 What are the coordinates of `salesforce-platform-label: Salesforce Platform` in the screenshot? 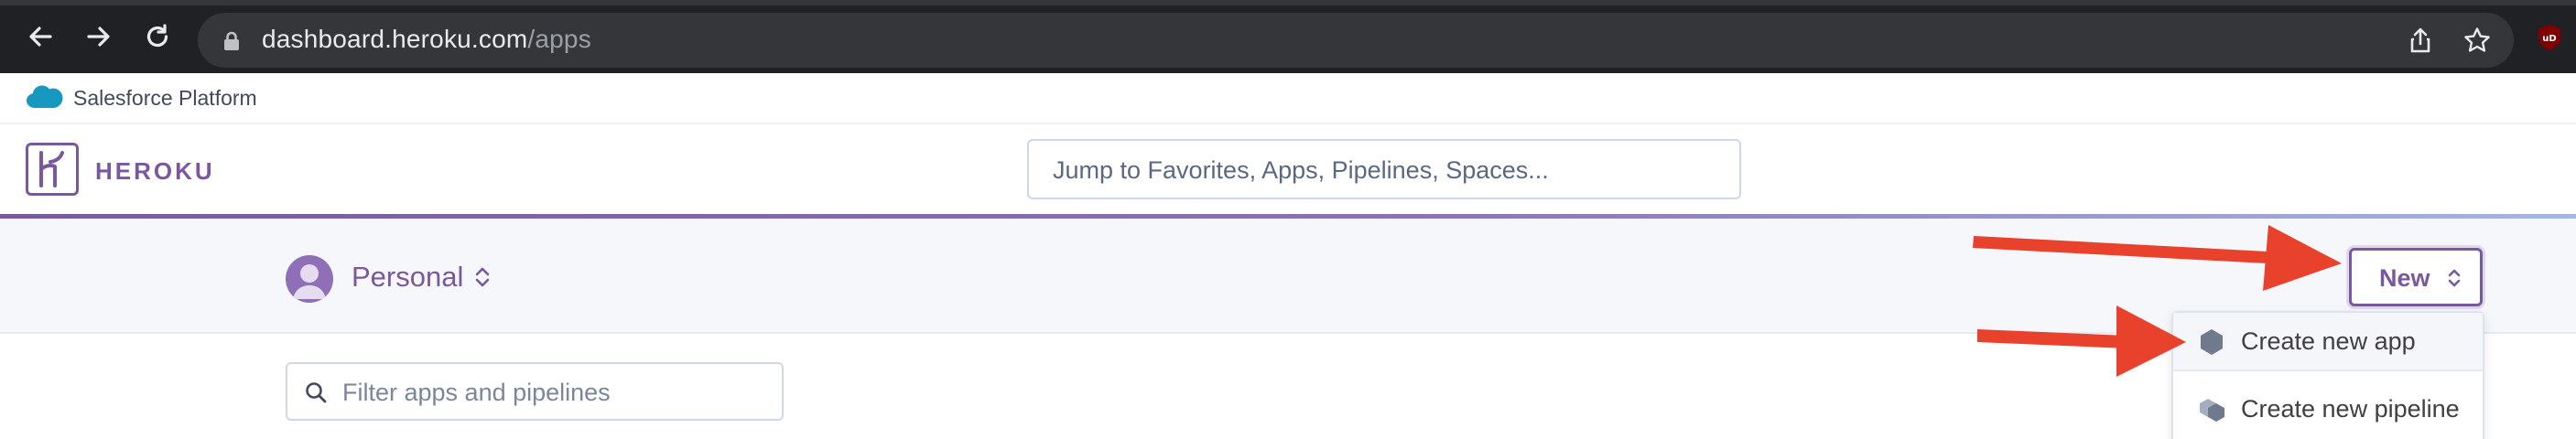 It's located at (165, 98).